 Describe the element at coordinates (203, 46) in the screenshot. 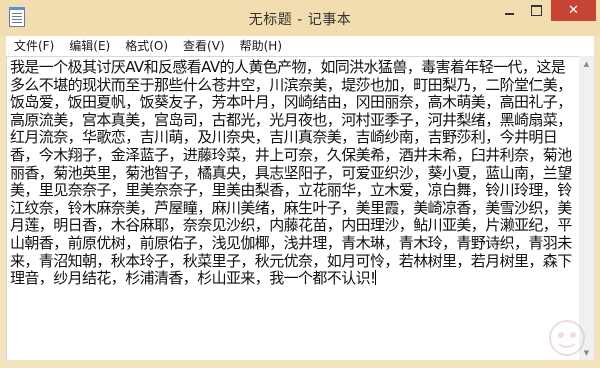

I see `menu-view: 查看(V)` at that location.